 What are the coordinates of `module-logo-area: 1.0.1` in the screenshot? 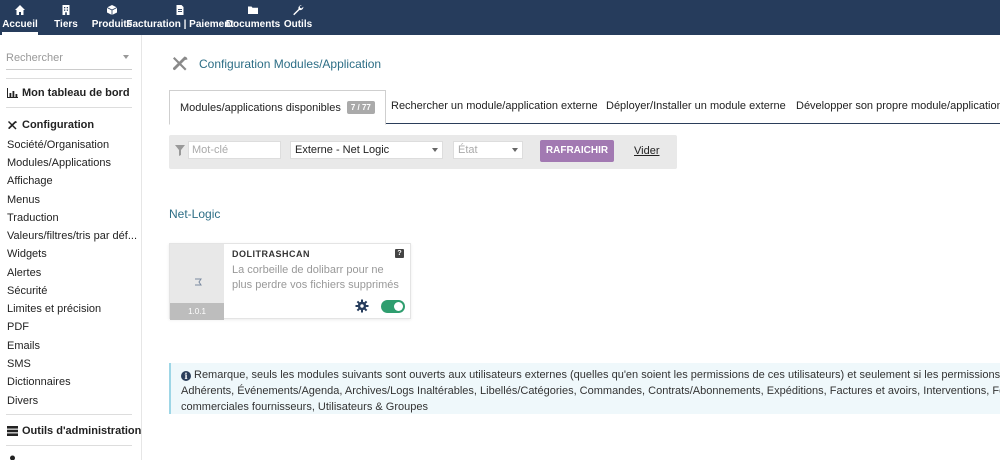 It's located at (197, 282).